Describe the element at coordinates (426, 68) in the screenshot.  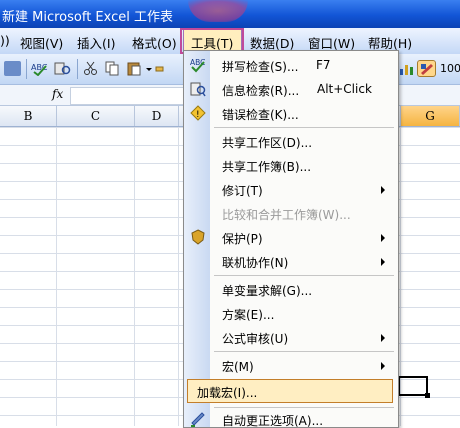
I see `drawing-icon` at that location.